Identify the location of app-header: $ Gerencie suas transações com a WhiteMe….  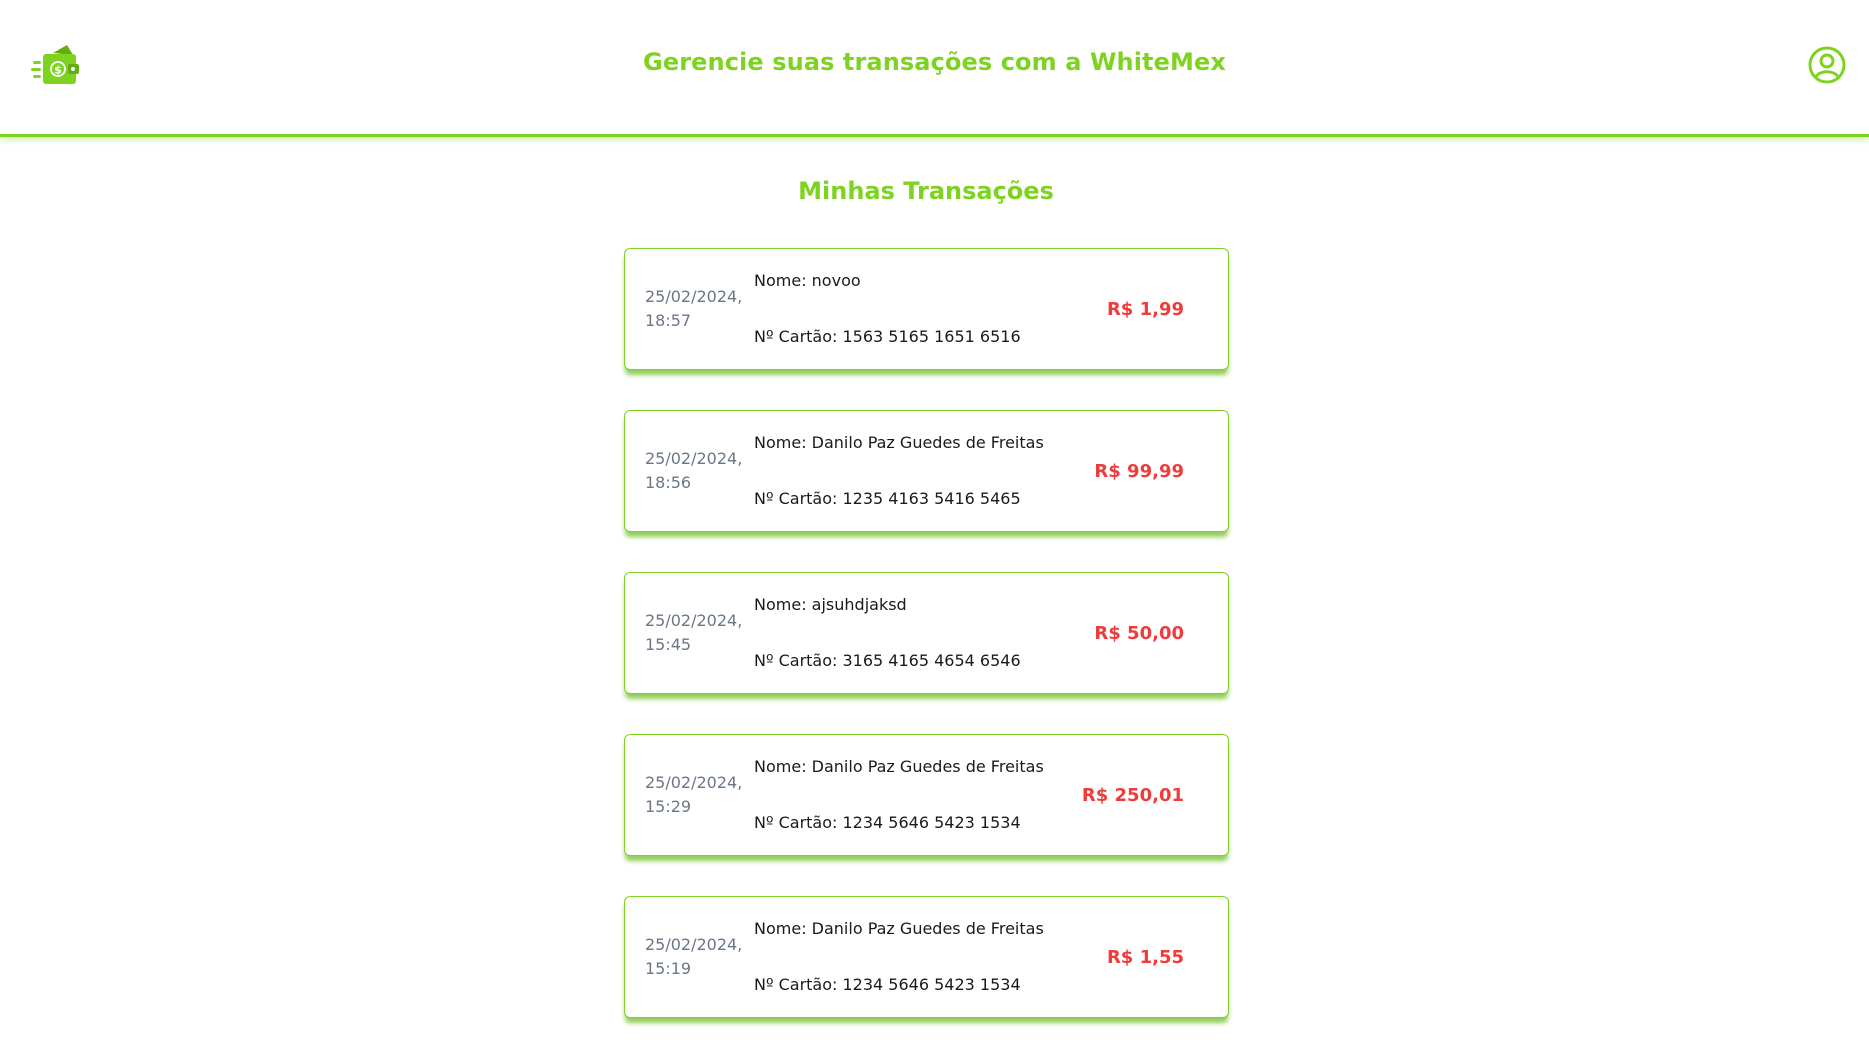
(934, 68).